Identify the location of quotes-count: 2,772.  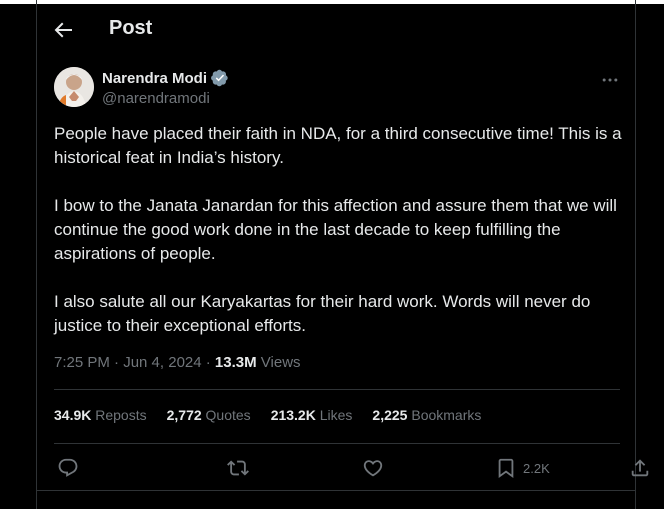
(184, 415).